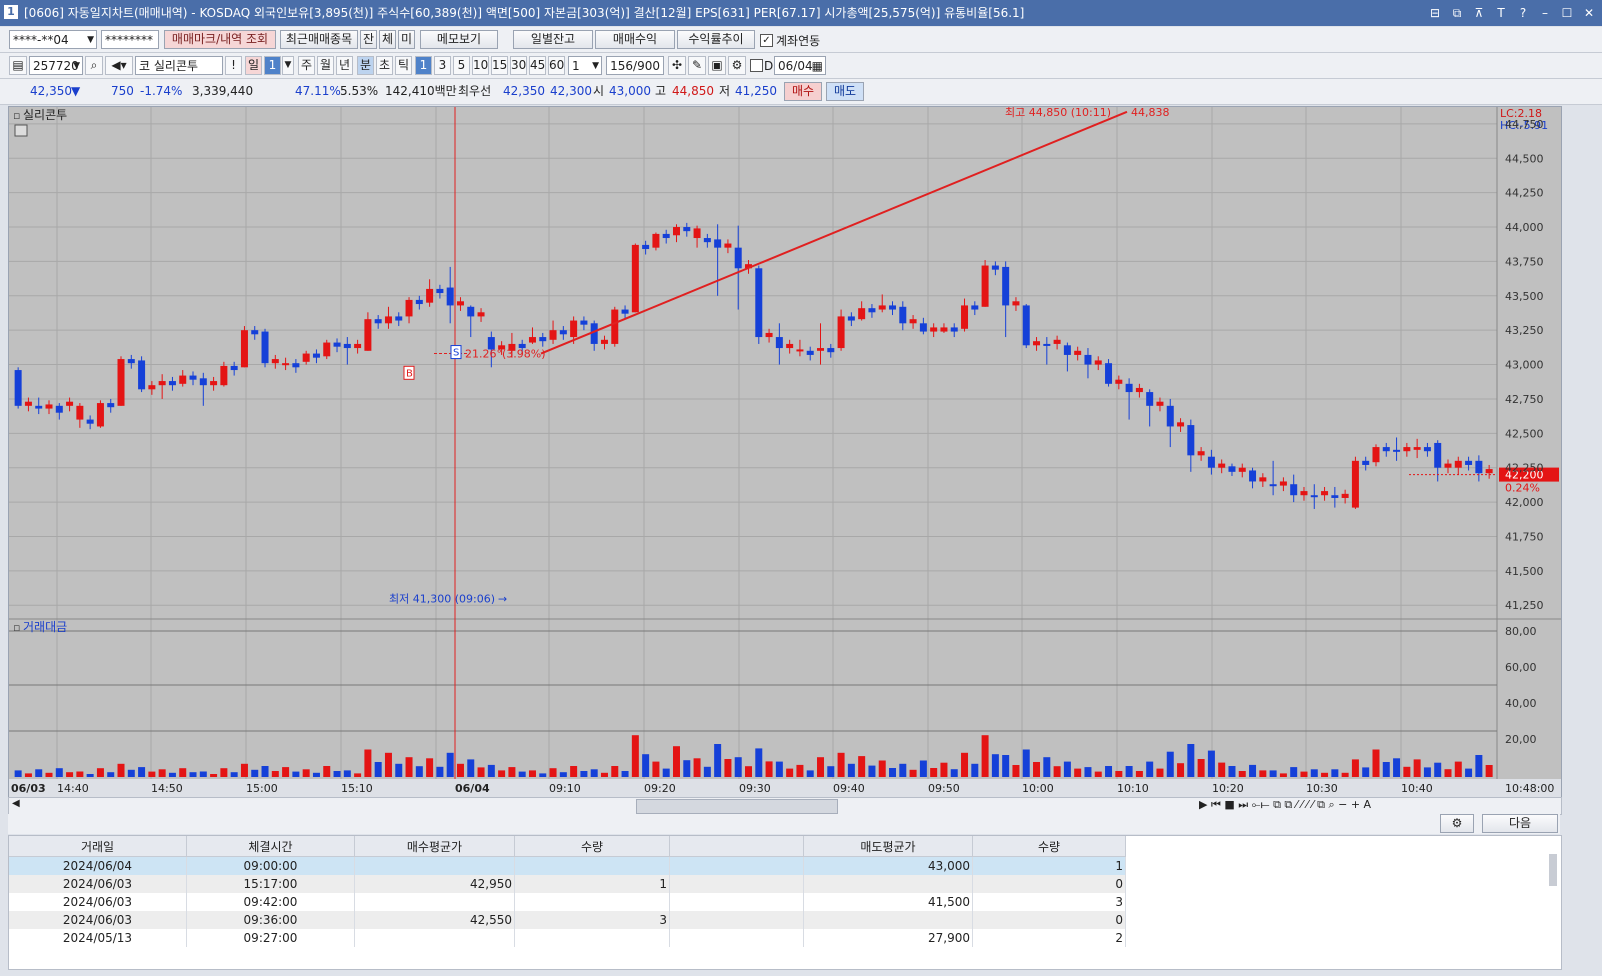 This screenshot has height=976, width=1602. Describe the element at coordinates (795, 66) in the screenshot. I see `date-value: 06/04` at that location.